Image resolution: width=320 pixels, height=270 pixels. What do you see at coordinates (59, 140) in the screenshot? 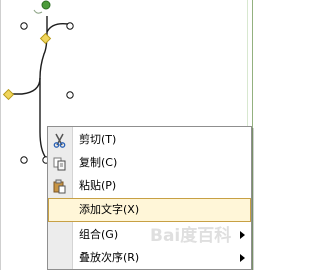
I see `cut-icon` at bounding box center [59, 140].